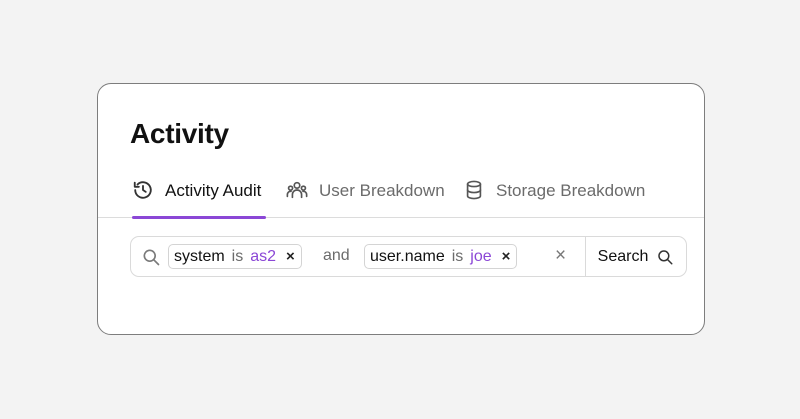 This screenshot has height=419, width=800. I want to click on active-tab-indicator, so click(199, 217).